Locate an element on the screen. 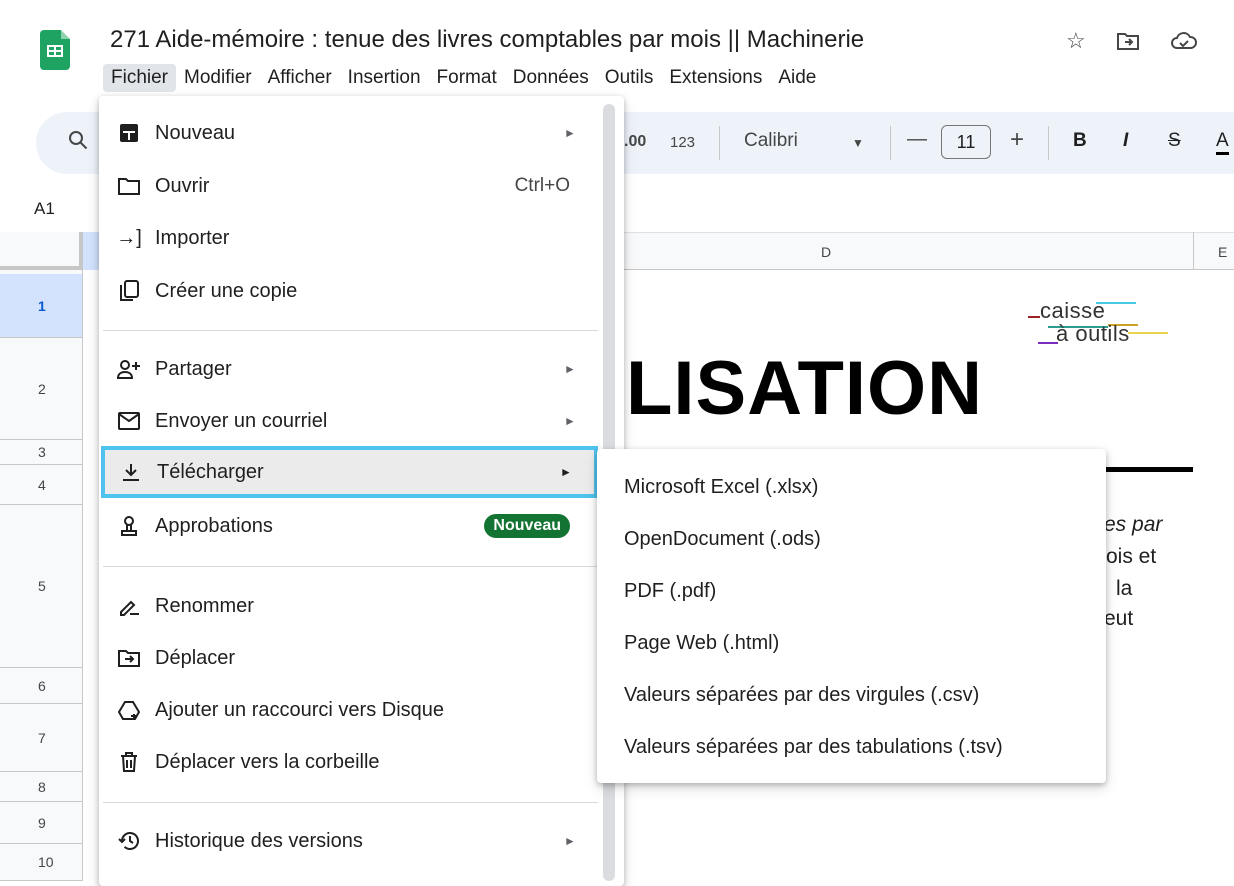 This screenshot has height=886, width=1234. menu-item-ajouter-raccourci: Ajouter un raccourci vers Disque is located at coordinates (350, 710).